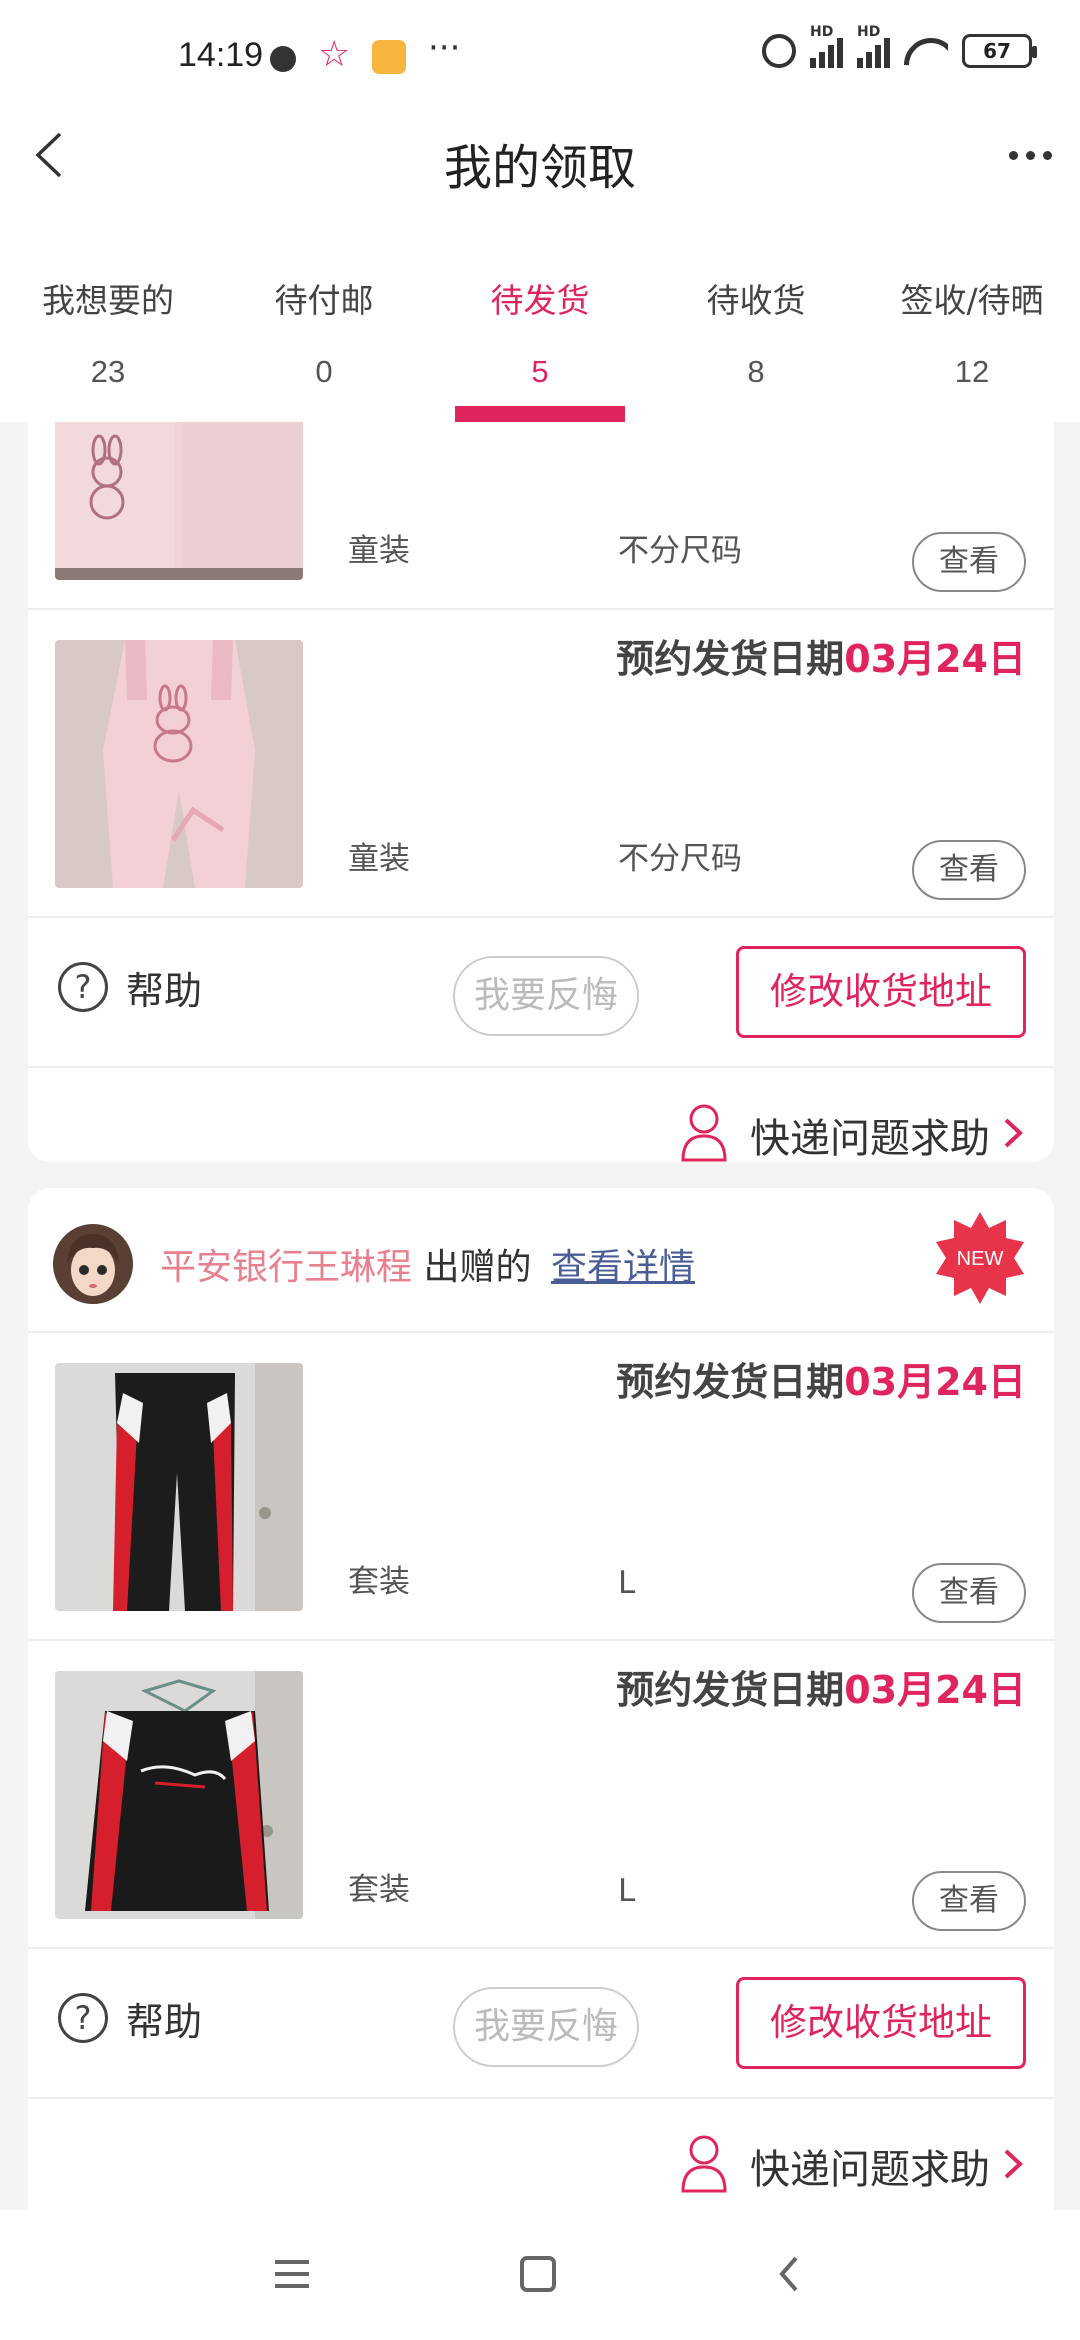  Describe the element at coordinates (822, 32) in the screenshot. I see `hd-label: HD` at that location.